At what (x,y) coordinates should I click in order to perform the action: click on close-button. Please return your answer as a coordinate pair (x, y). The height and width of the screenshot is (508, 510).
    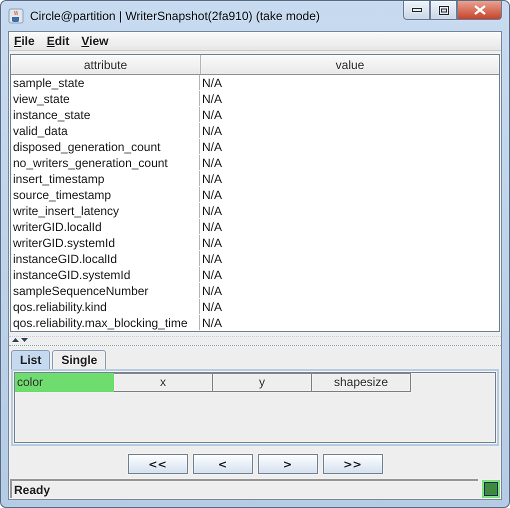
    Looking at the image, I should click on (479, 10).